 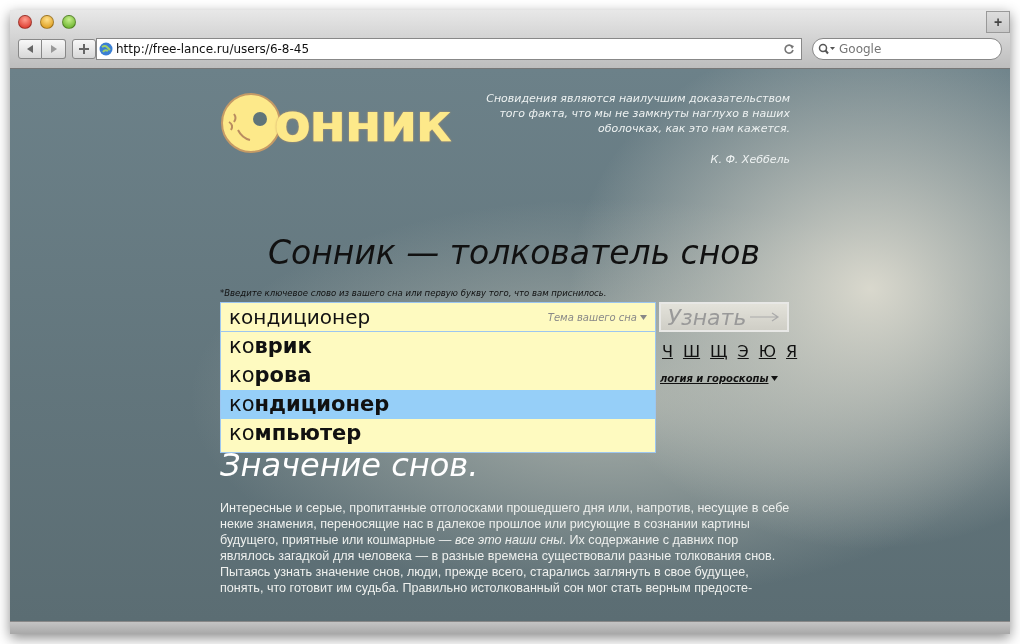 What do you see at coordinates (907, 49) in the screenshot?
I see `web-search-field: Google` at bounding box center [907, 49].